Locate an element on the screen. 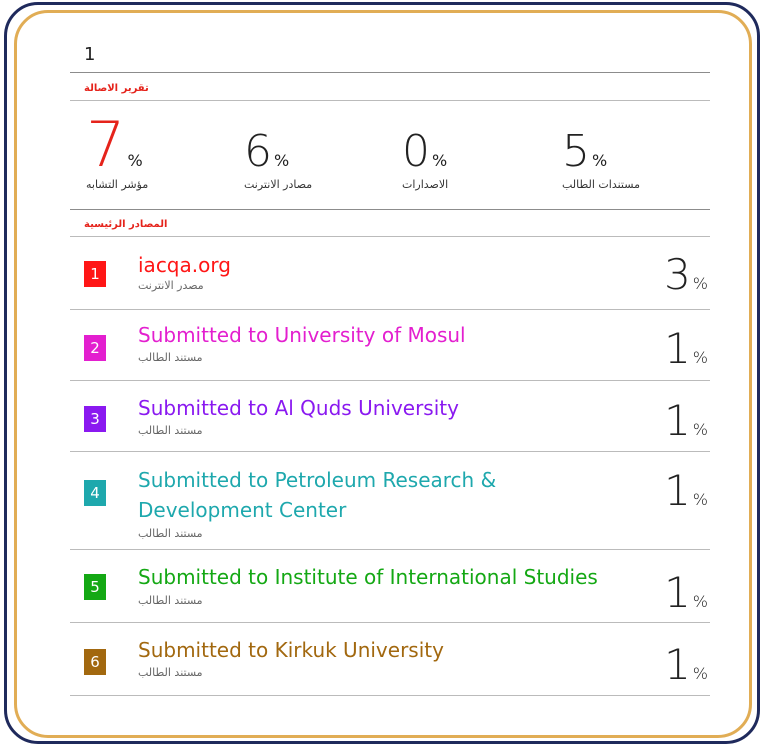 Image resolution: width=768 pixels, height=750 pixels. page-number: 1 is located at coordinates (90, 54).